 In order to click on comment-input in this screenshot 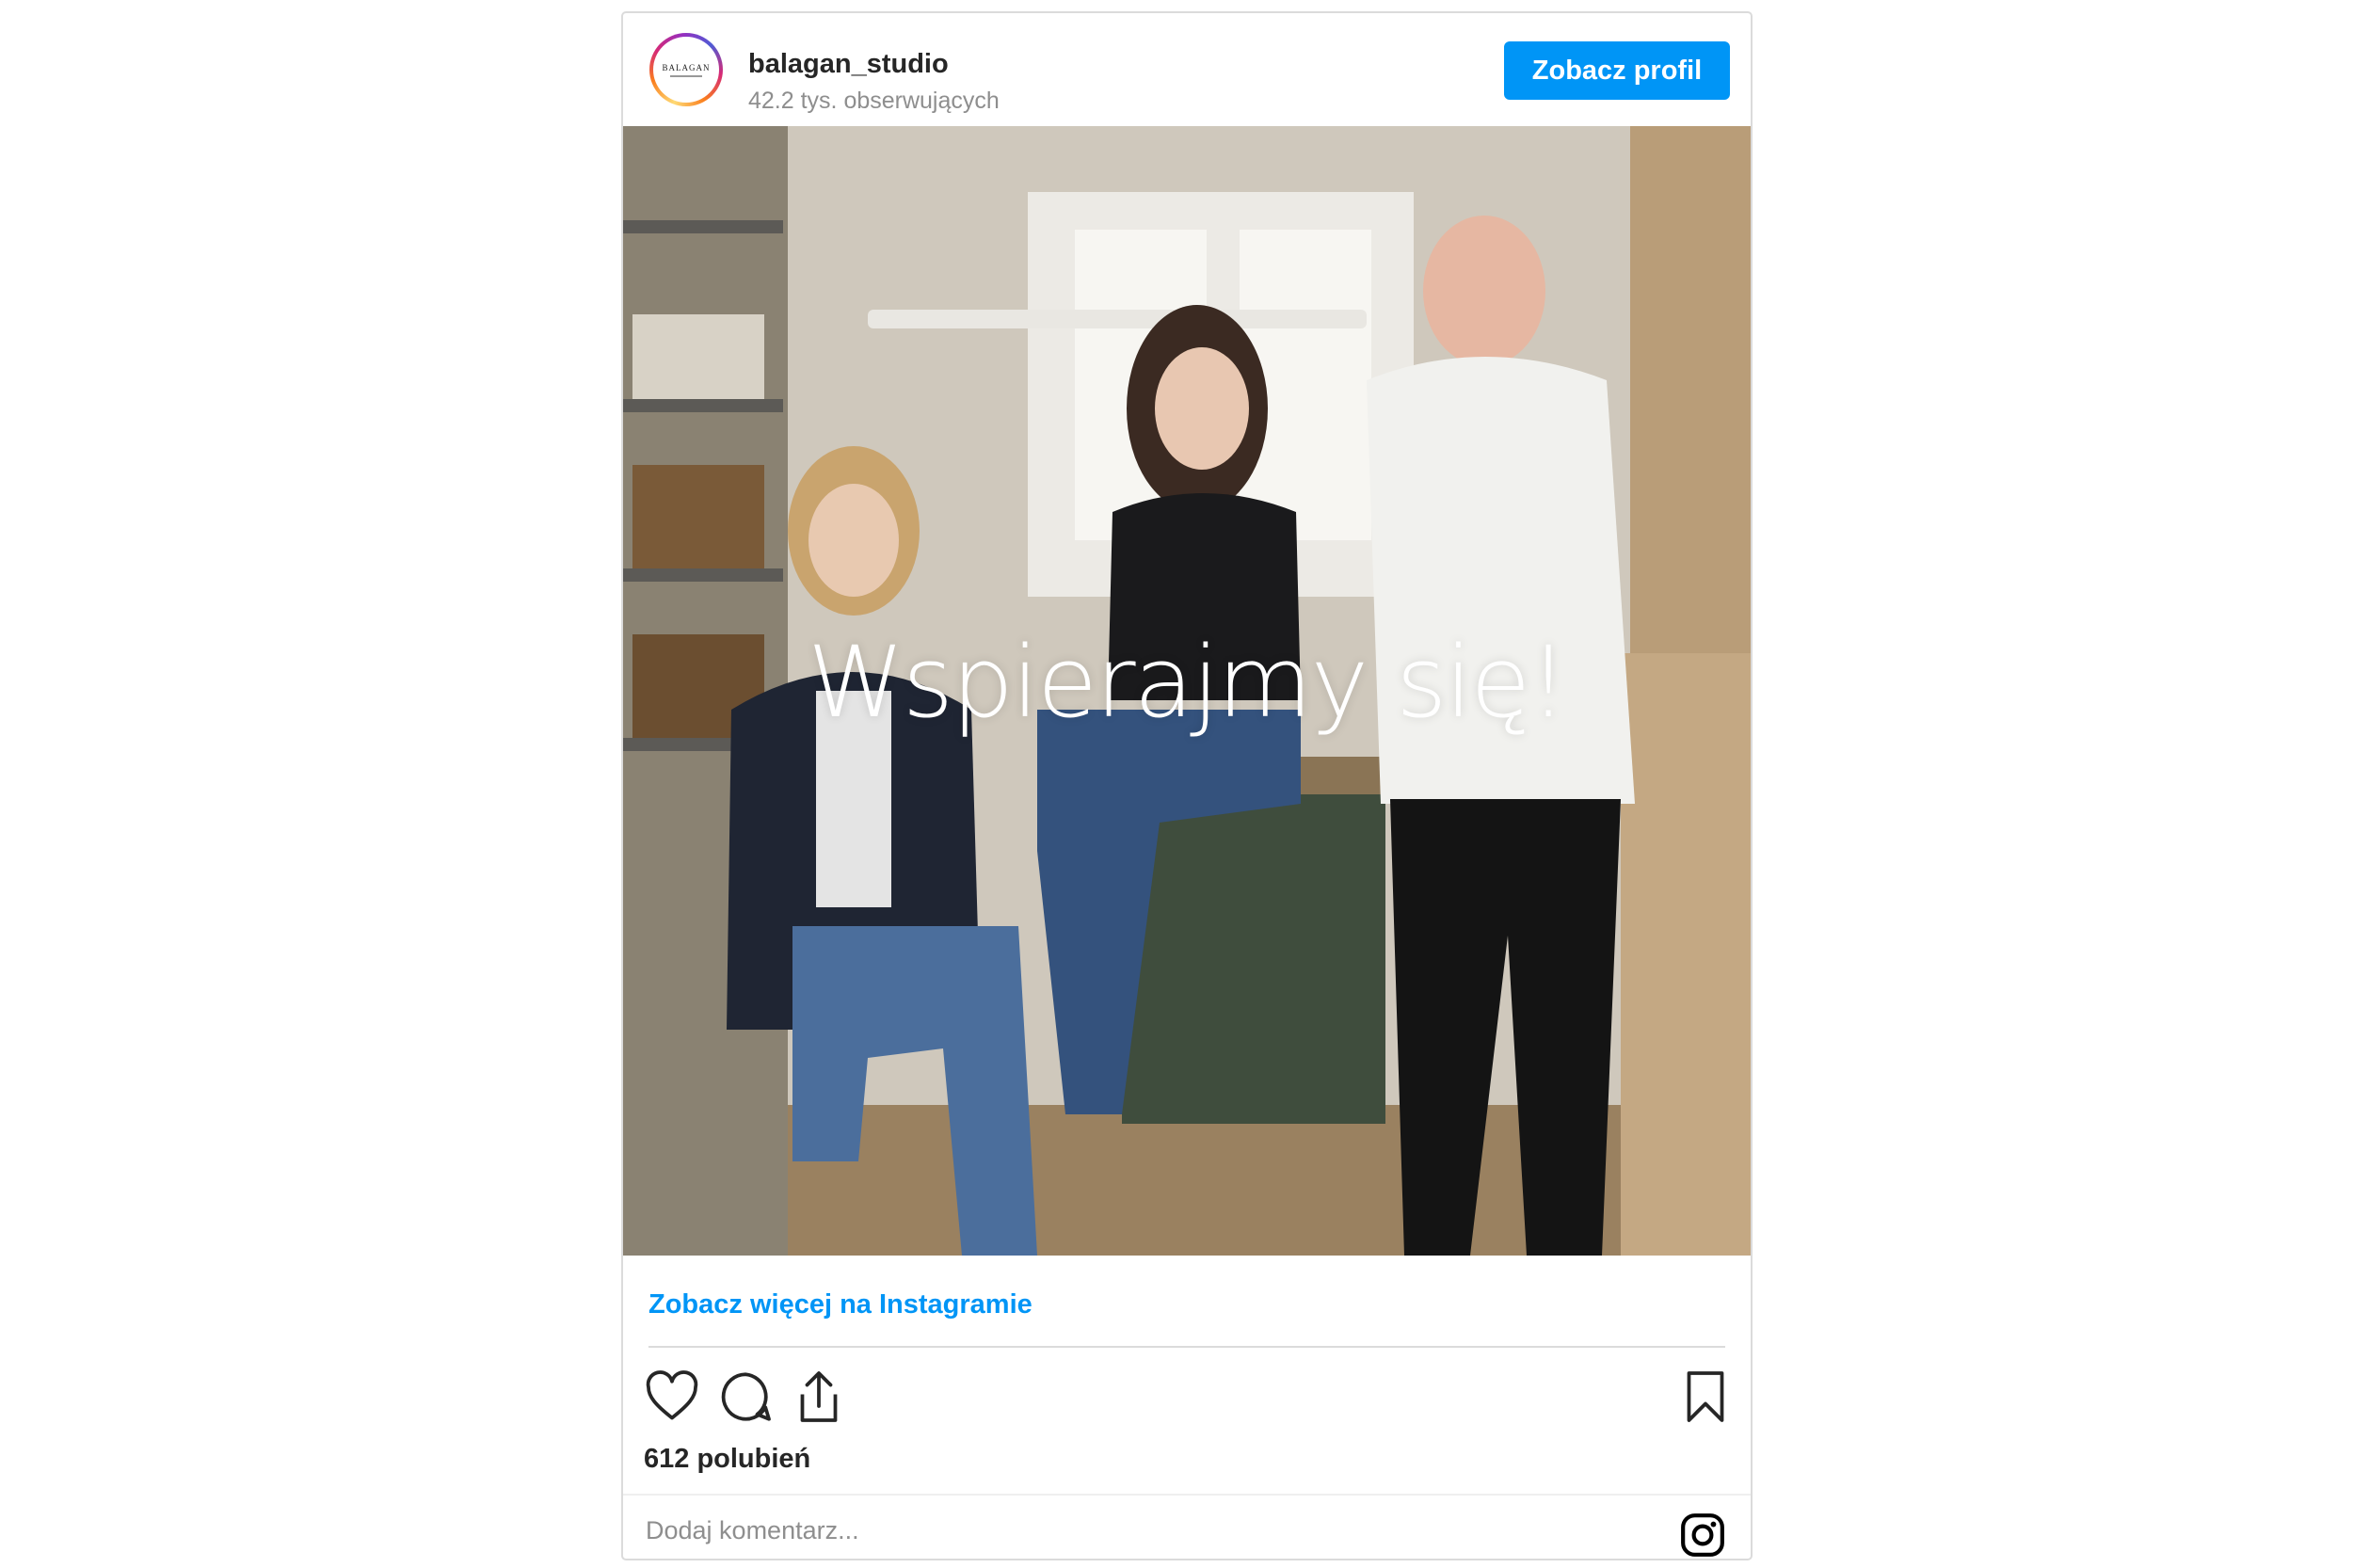, I will do `click(1069, 1530)`.